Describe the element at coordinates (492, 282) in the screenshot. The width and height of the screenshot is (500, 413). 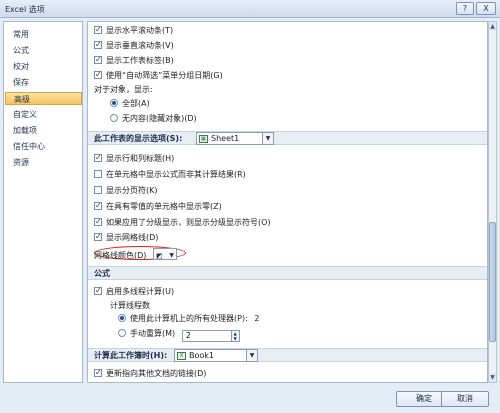
I see `scroll-thumb` at that location.